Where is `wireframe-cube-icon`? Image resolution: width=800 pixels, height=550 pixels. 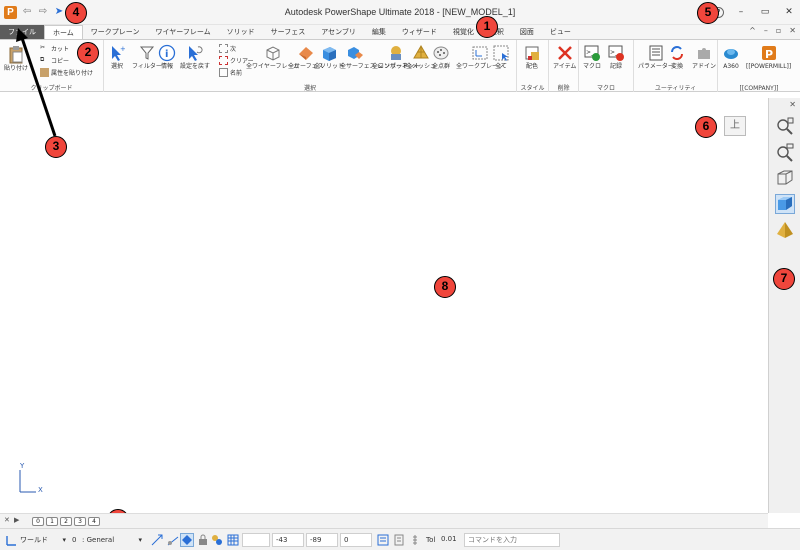 wireframe-cube-icon is located at coordinates (785, 178).